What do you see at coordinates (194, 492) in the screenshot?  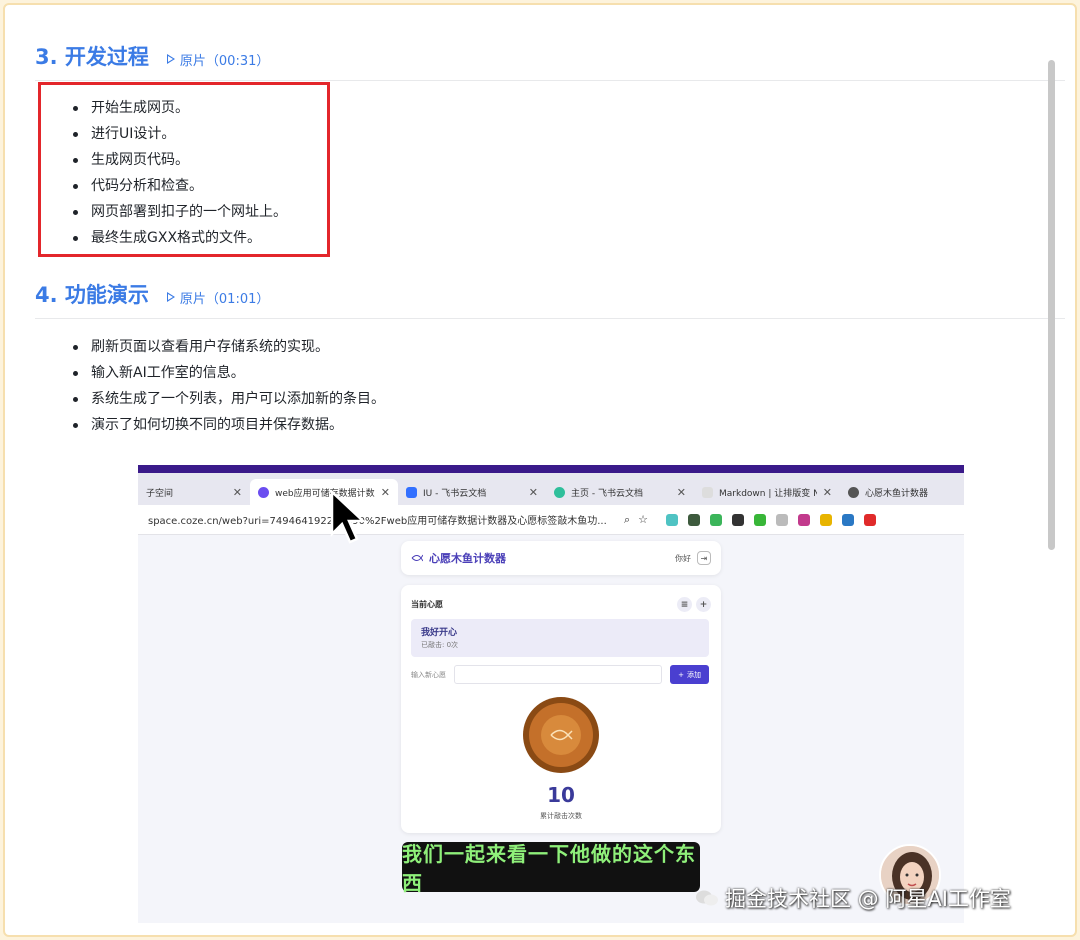 I see `browser-tab: 子空间 ✕` at bounding box center [194, 492].